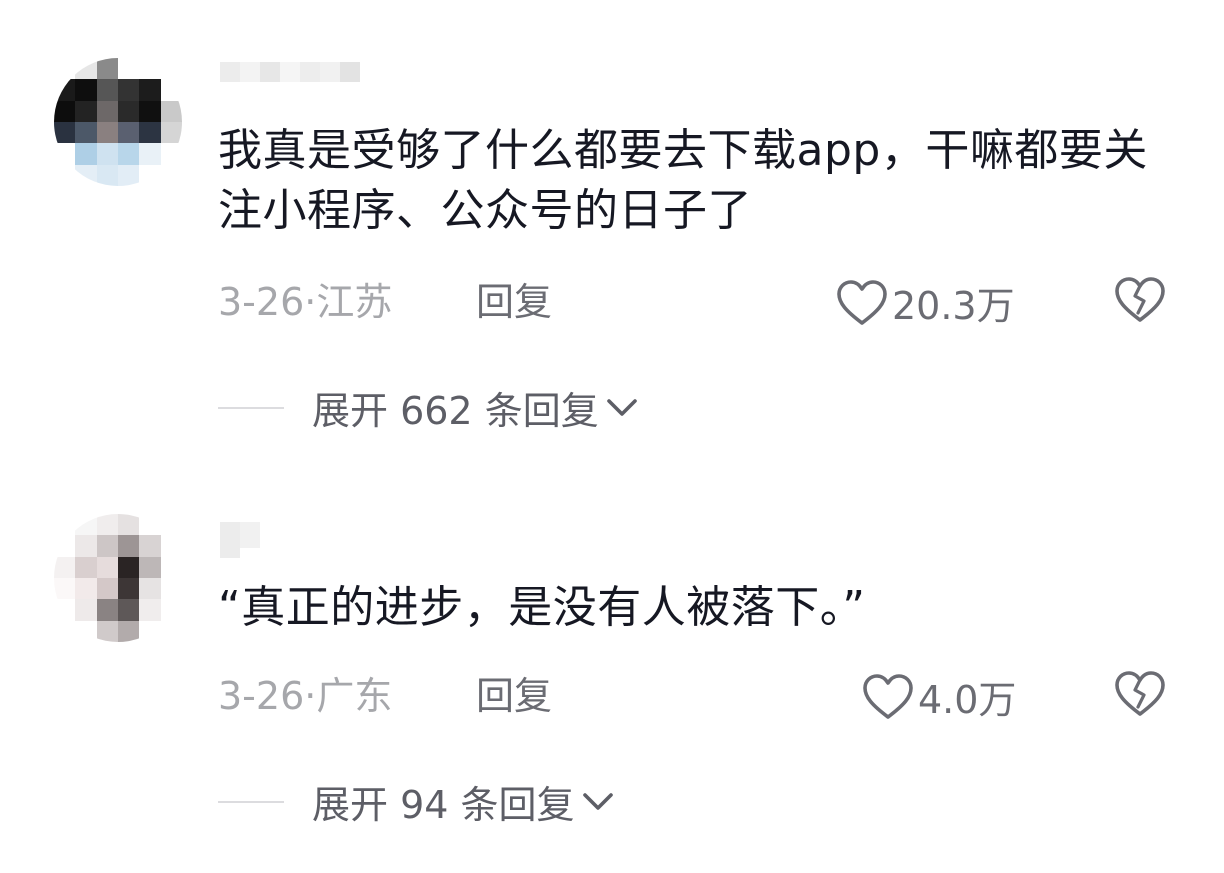  I want to click on like-button: 4.0万, so click(939, 696).